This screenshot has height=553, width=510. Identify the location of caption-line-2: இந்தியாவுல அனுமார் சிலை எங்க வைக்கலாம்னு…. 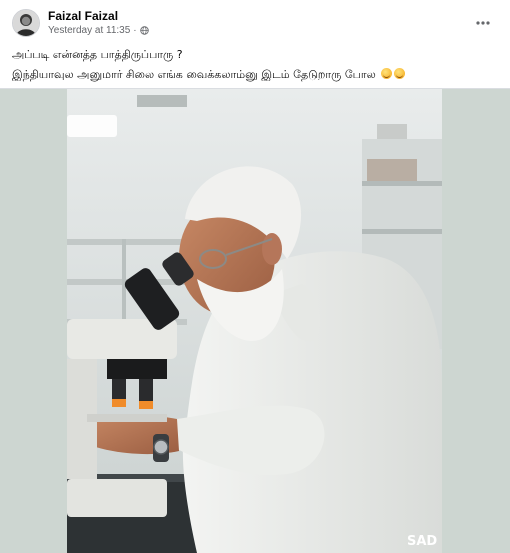
(194, 74).